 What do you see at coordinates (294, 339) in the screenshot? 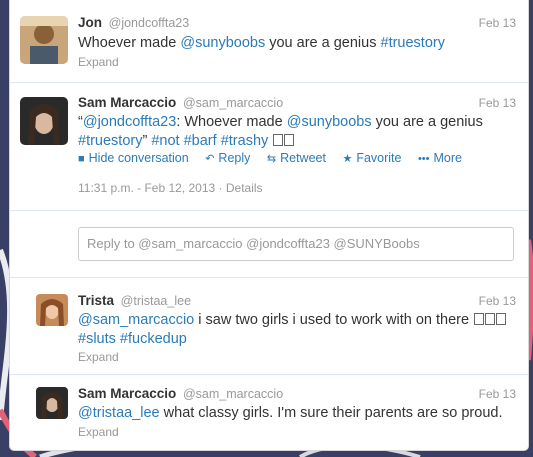
I see `tweet-text-line: #sluts #fuckedup` at bounding box center [294, 339].